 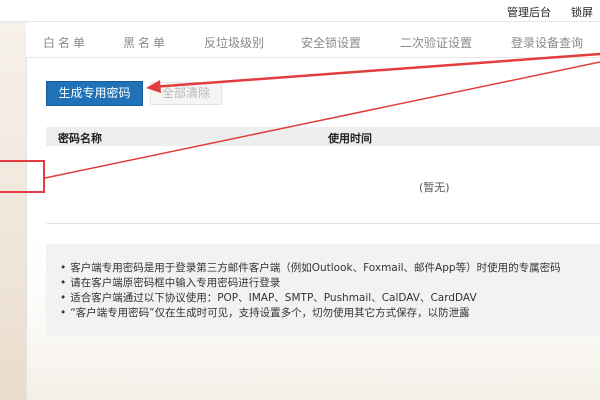 I want to click on generate-password-button: 生成专用密码, so click(x=94, y=93).